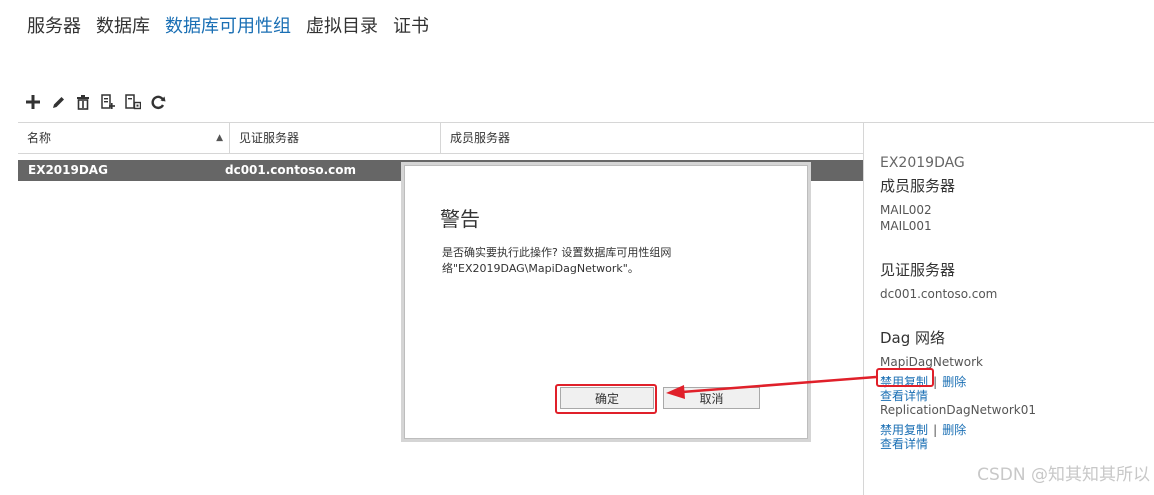  Describe the element at coordinates (290, 170) in the screenshot. I see `row-witness: dc001.contoso.com` at that location.